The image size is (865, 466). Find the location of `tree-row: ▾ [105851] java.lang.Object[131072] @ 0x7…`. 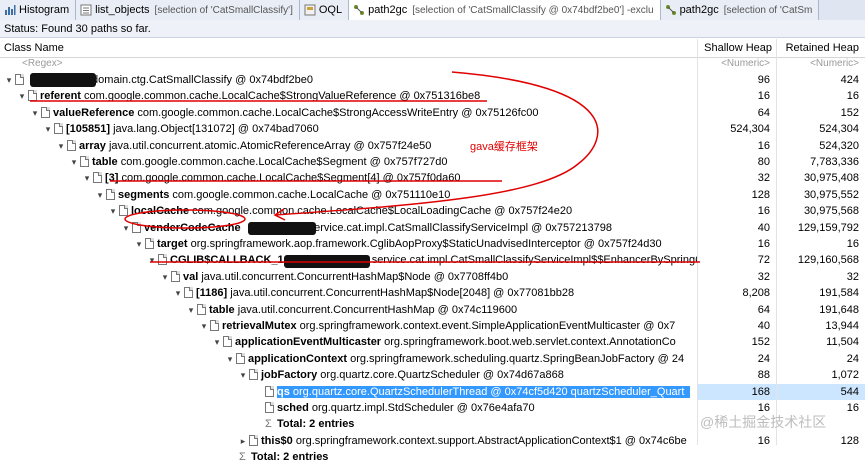

tree-row: ▾ [105851] java.lang.Object[131072] @ 0x7… is located at coordinates (432, 129).